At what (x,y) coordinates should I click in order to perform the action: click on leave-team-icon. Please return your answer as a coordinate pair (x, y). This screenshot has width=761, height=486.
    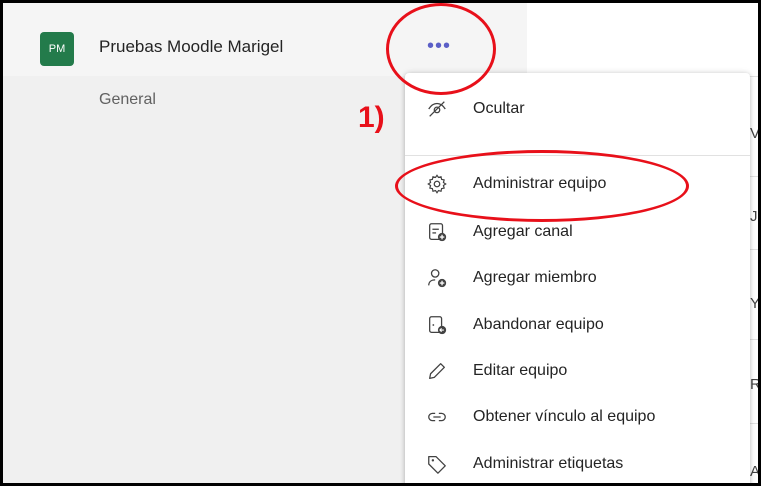
    Looking at the image, I should click on (438, 325).